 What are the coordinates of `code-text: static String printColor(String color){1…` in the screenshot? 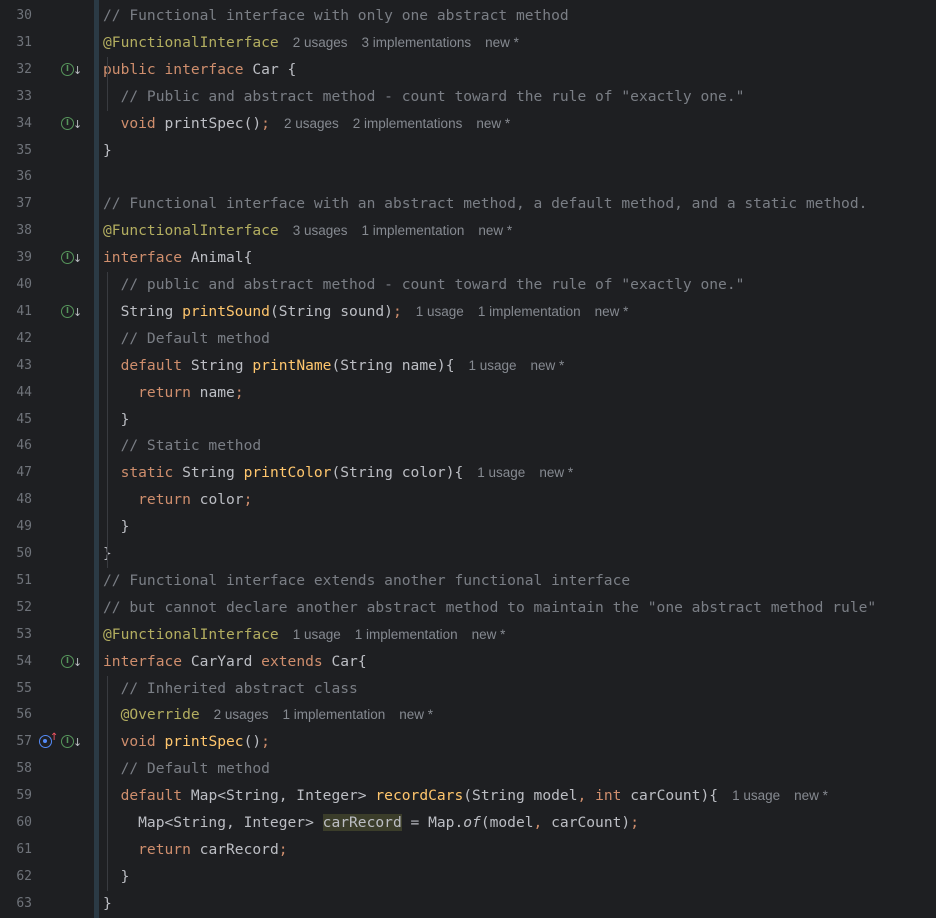 It's located at (338, 473).